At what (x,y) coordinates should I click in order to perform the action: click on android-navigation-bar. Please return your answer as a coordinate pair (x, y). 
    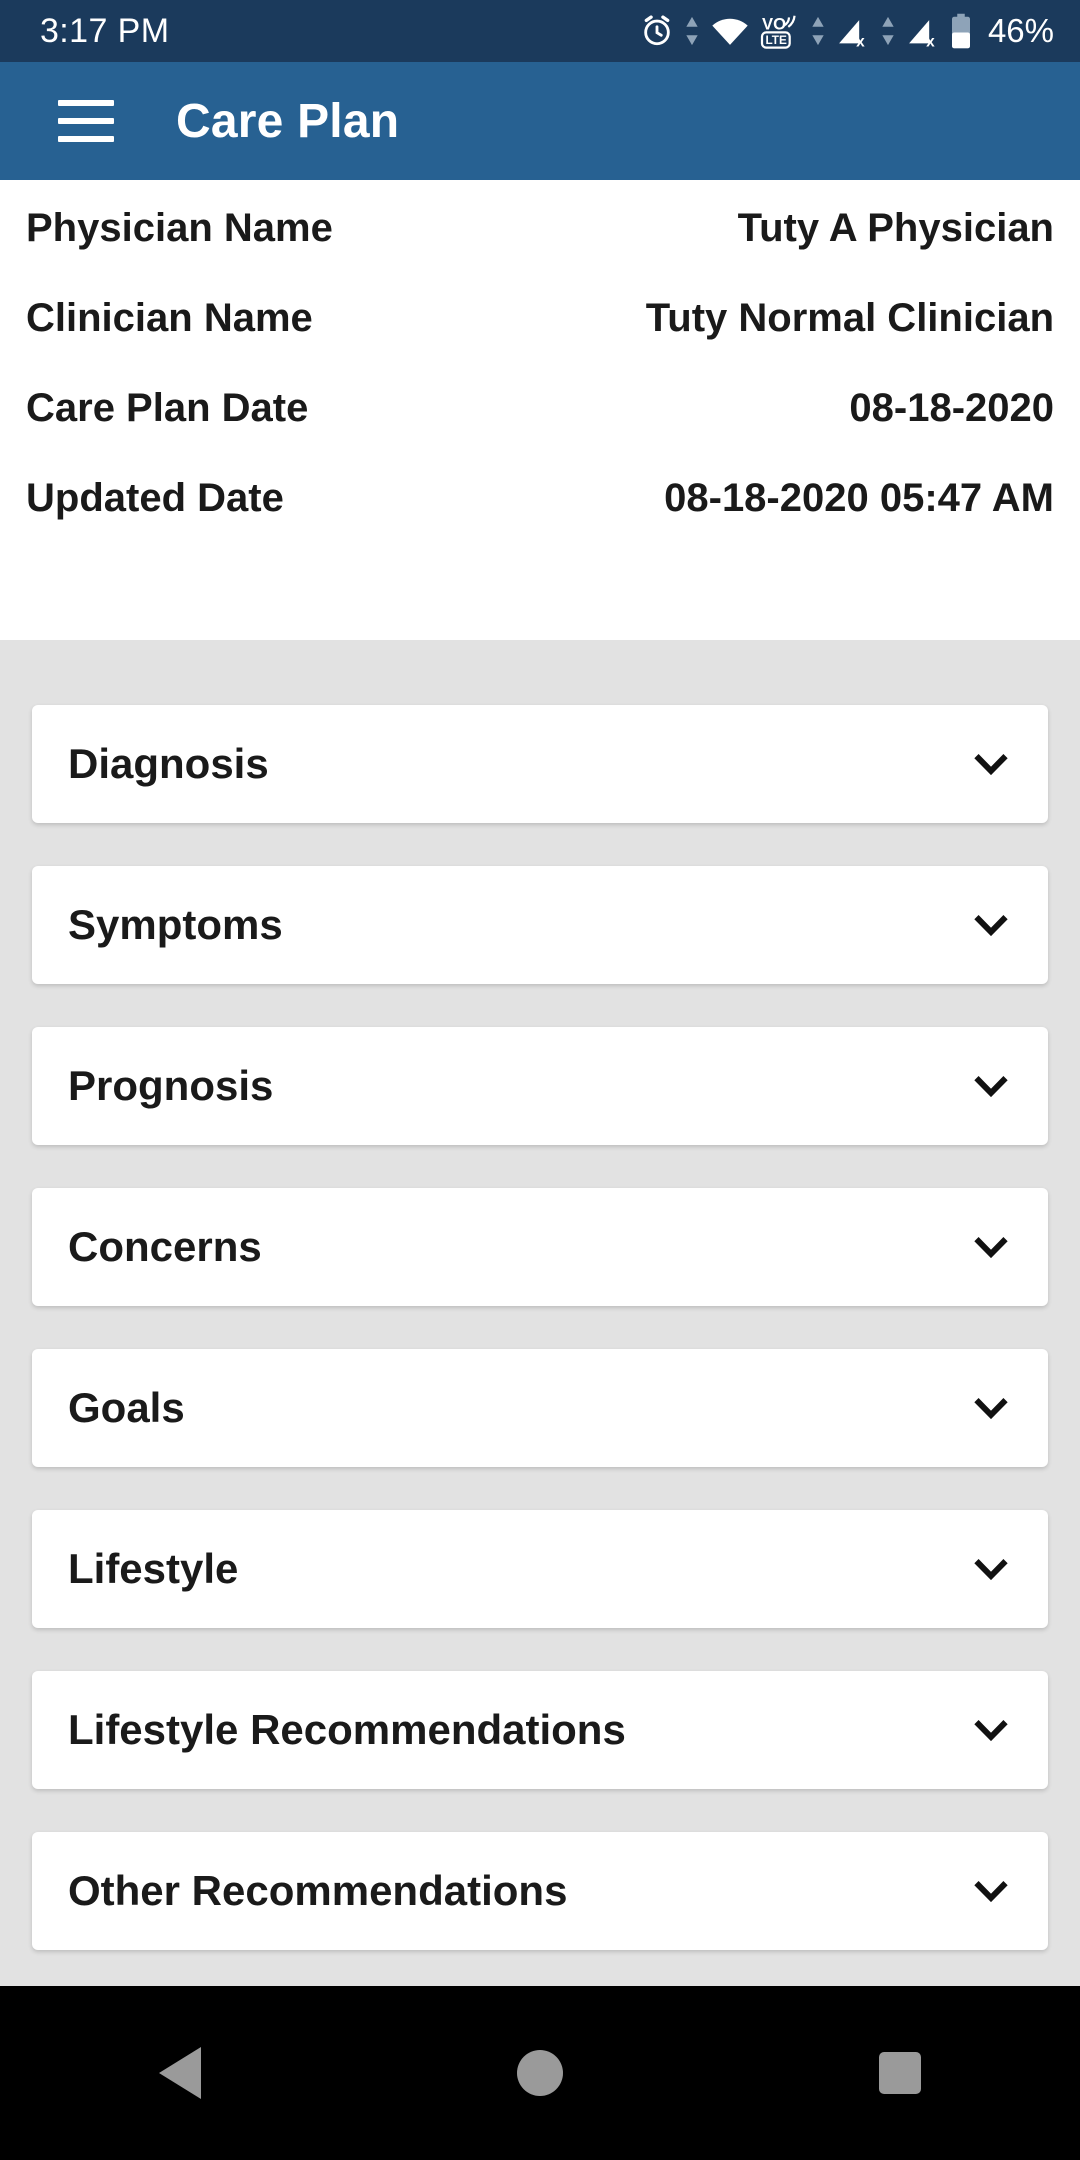
    Looking at the image, I should click on (540, 2073).